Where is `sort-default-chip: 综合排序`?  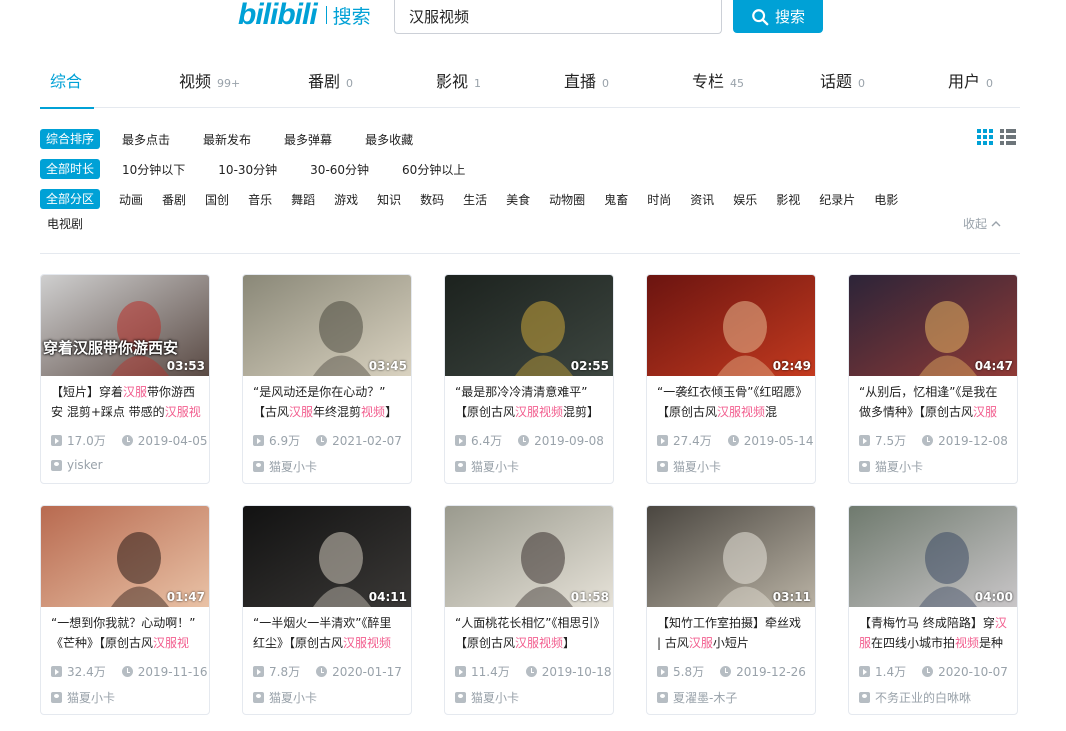 sort-default-chip: 综合排序 is located at coordinates (70, 139).